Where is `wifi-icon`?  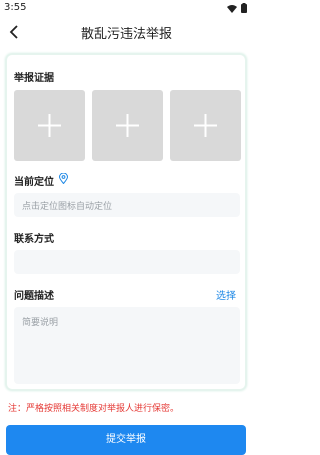 wifi-icon is located at coordinates (232, 8).